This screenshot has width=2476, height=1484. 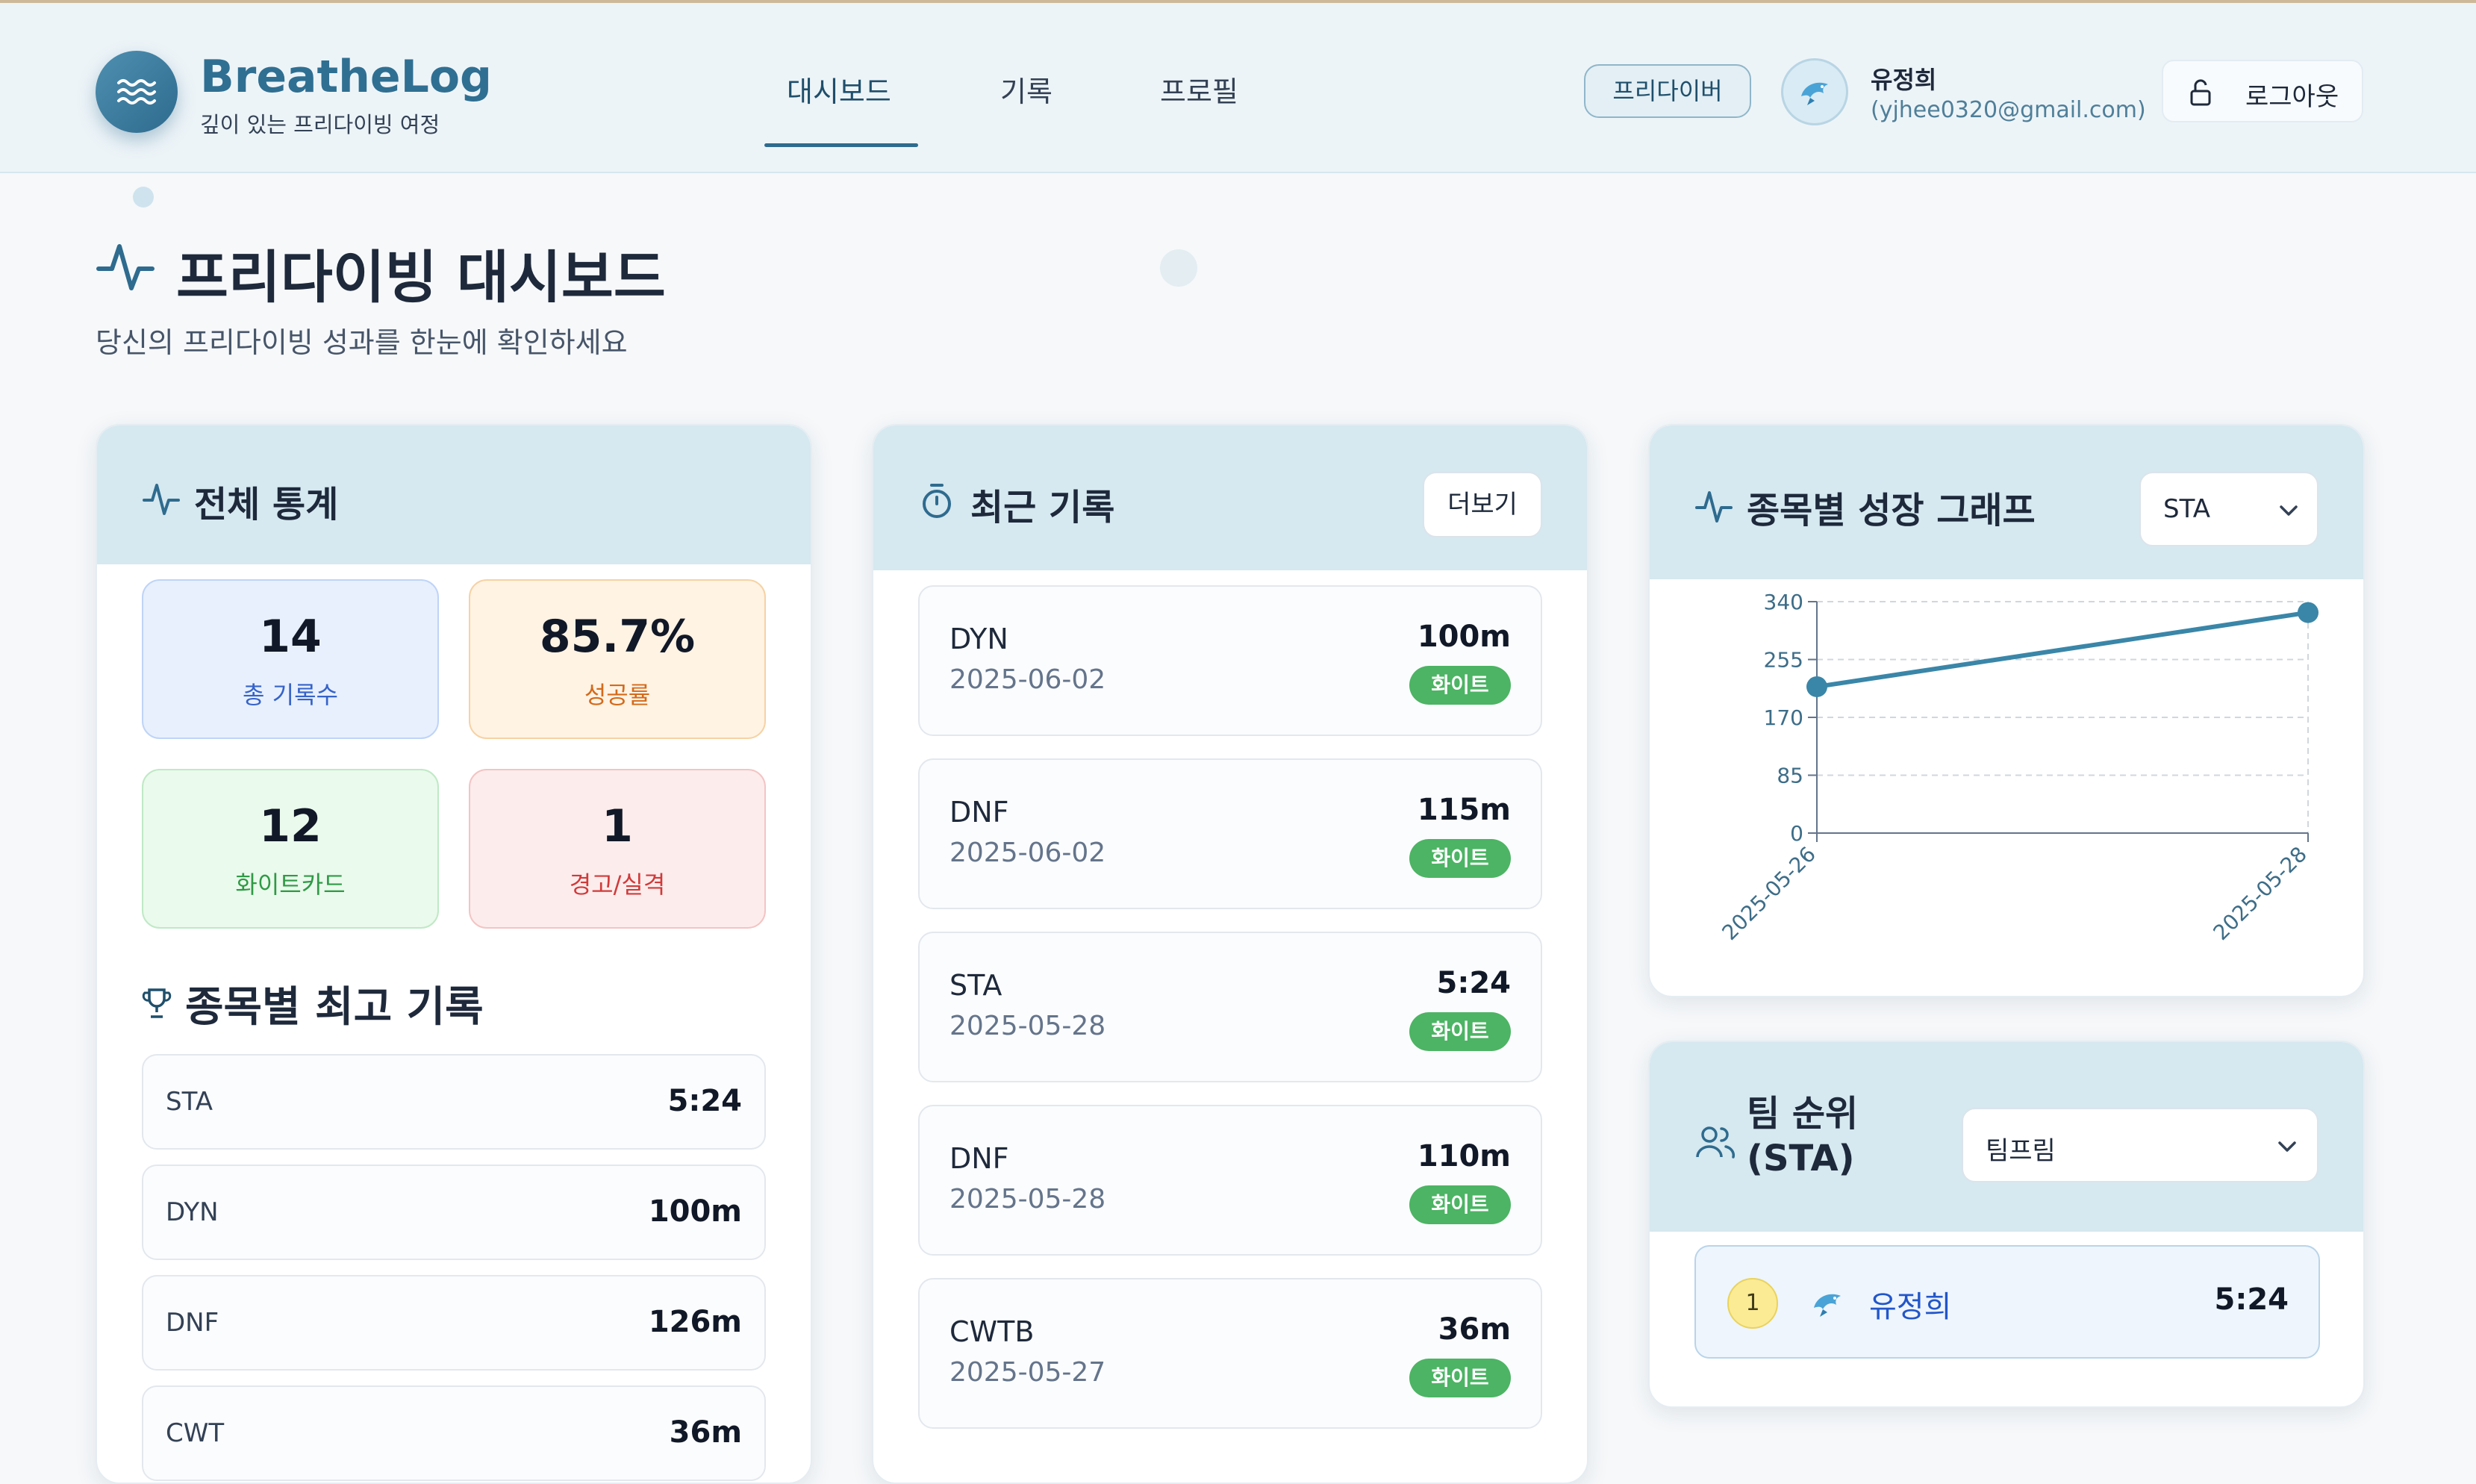 What do you see at coordinates (454, 1323) in the screenshot?
I see `best-record-row: DNF 126m` at bounding box center [454, 1323].